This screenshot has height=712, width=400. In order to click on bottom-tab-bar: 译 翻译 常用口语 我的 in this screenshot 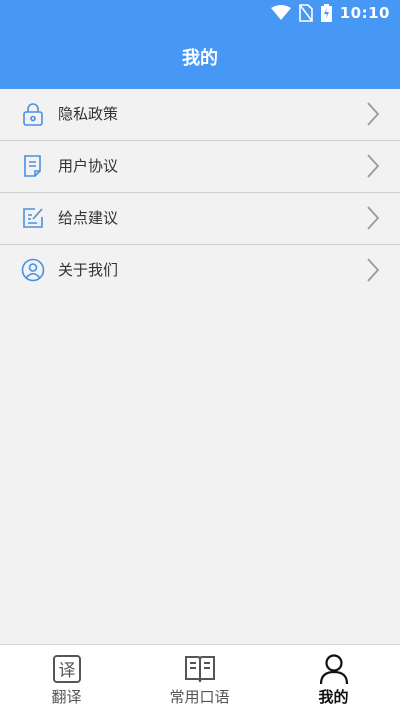, I will do `click(200, 678)`.